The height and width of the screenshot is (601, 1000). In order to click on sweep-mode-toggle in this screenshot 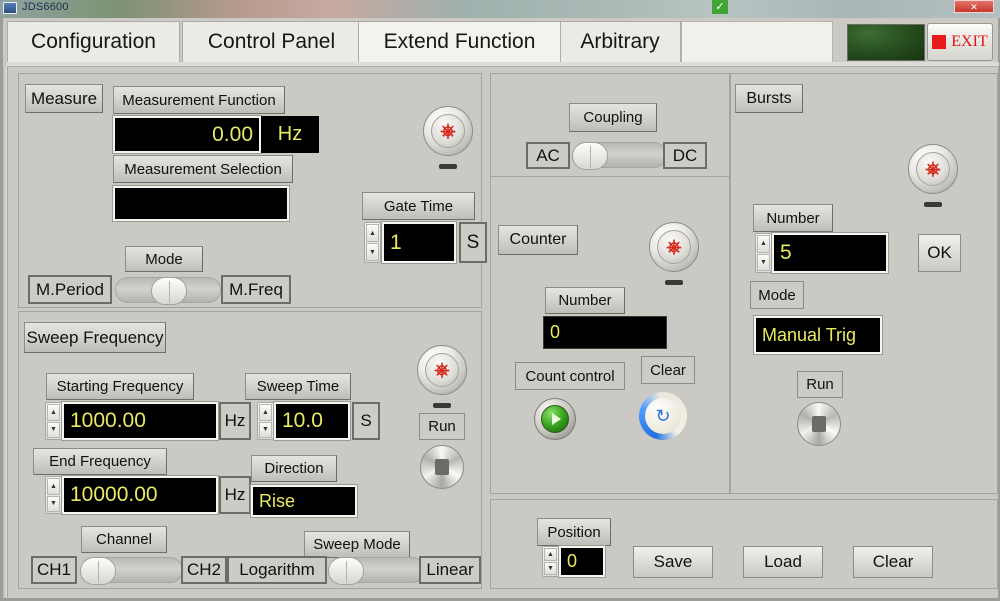, I will do `click(376, 571)`.